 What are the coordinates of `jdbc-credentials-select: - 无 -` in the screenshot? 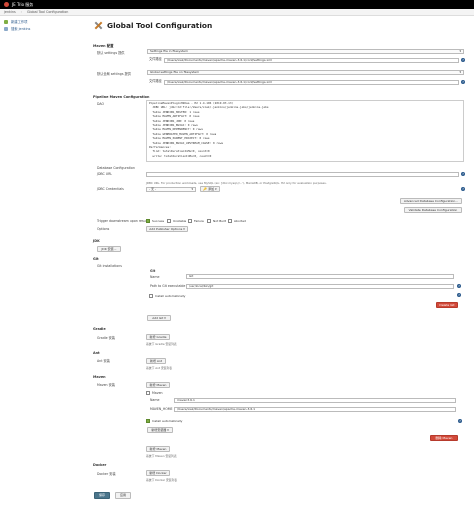 It's located at (171, 189).